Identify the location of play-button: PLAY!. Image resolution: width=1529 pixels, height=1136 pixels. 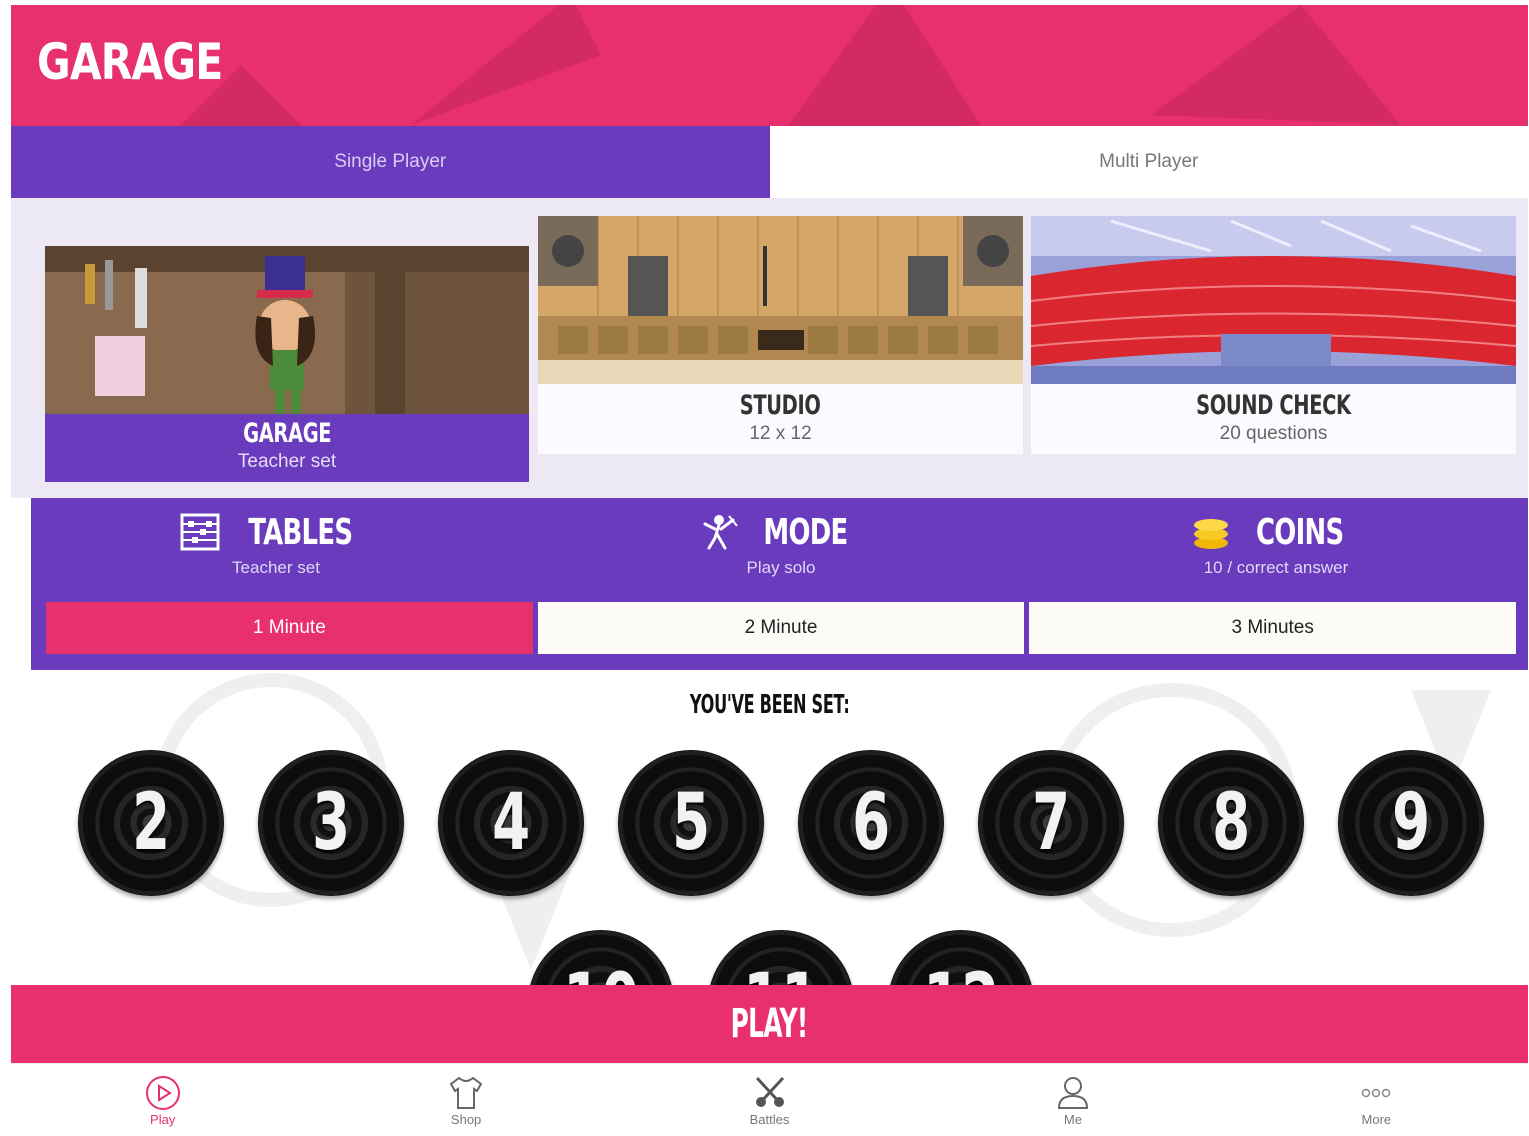
(769, 1024).